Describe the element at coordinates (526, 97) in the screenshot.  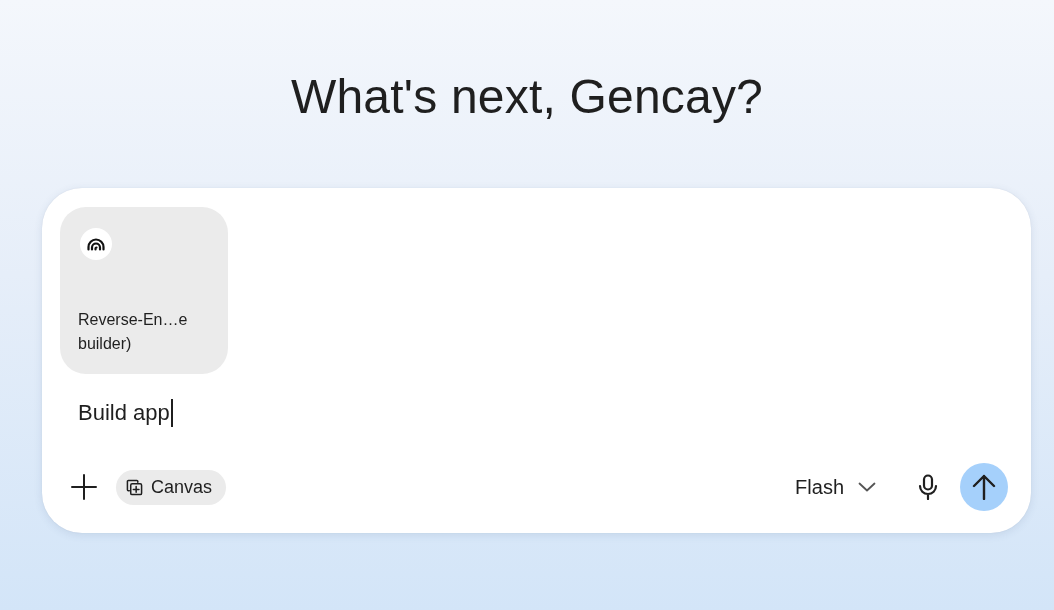
I see `greeting-heading: What's next, Gencay?` at that location.